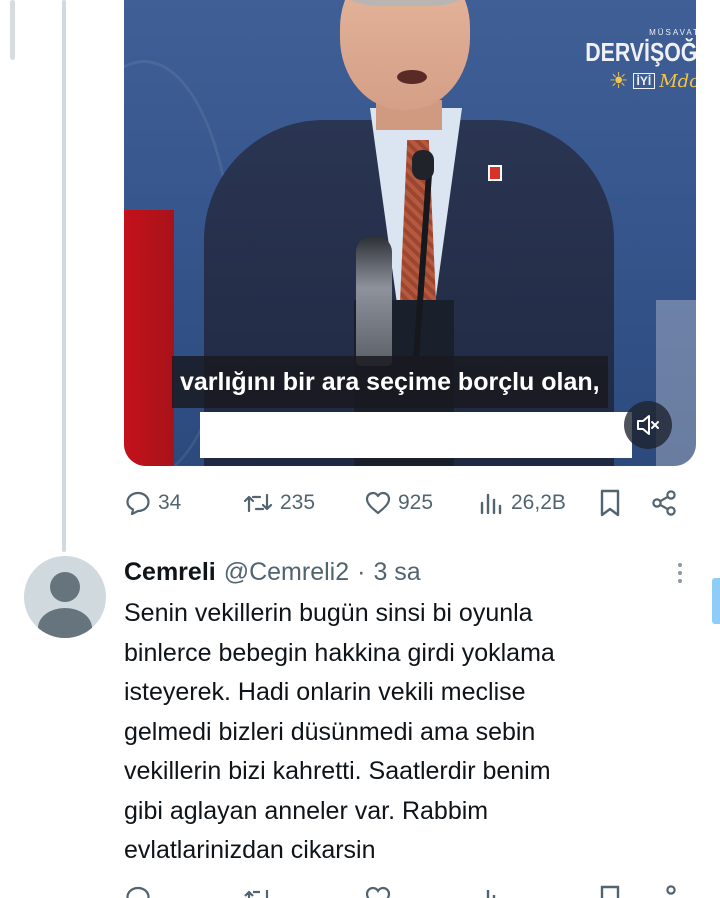  I want to click on views-button: 26,2B, so click(522, 503).